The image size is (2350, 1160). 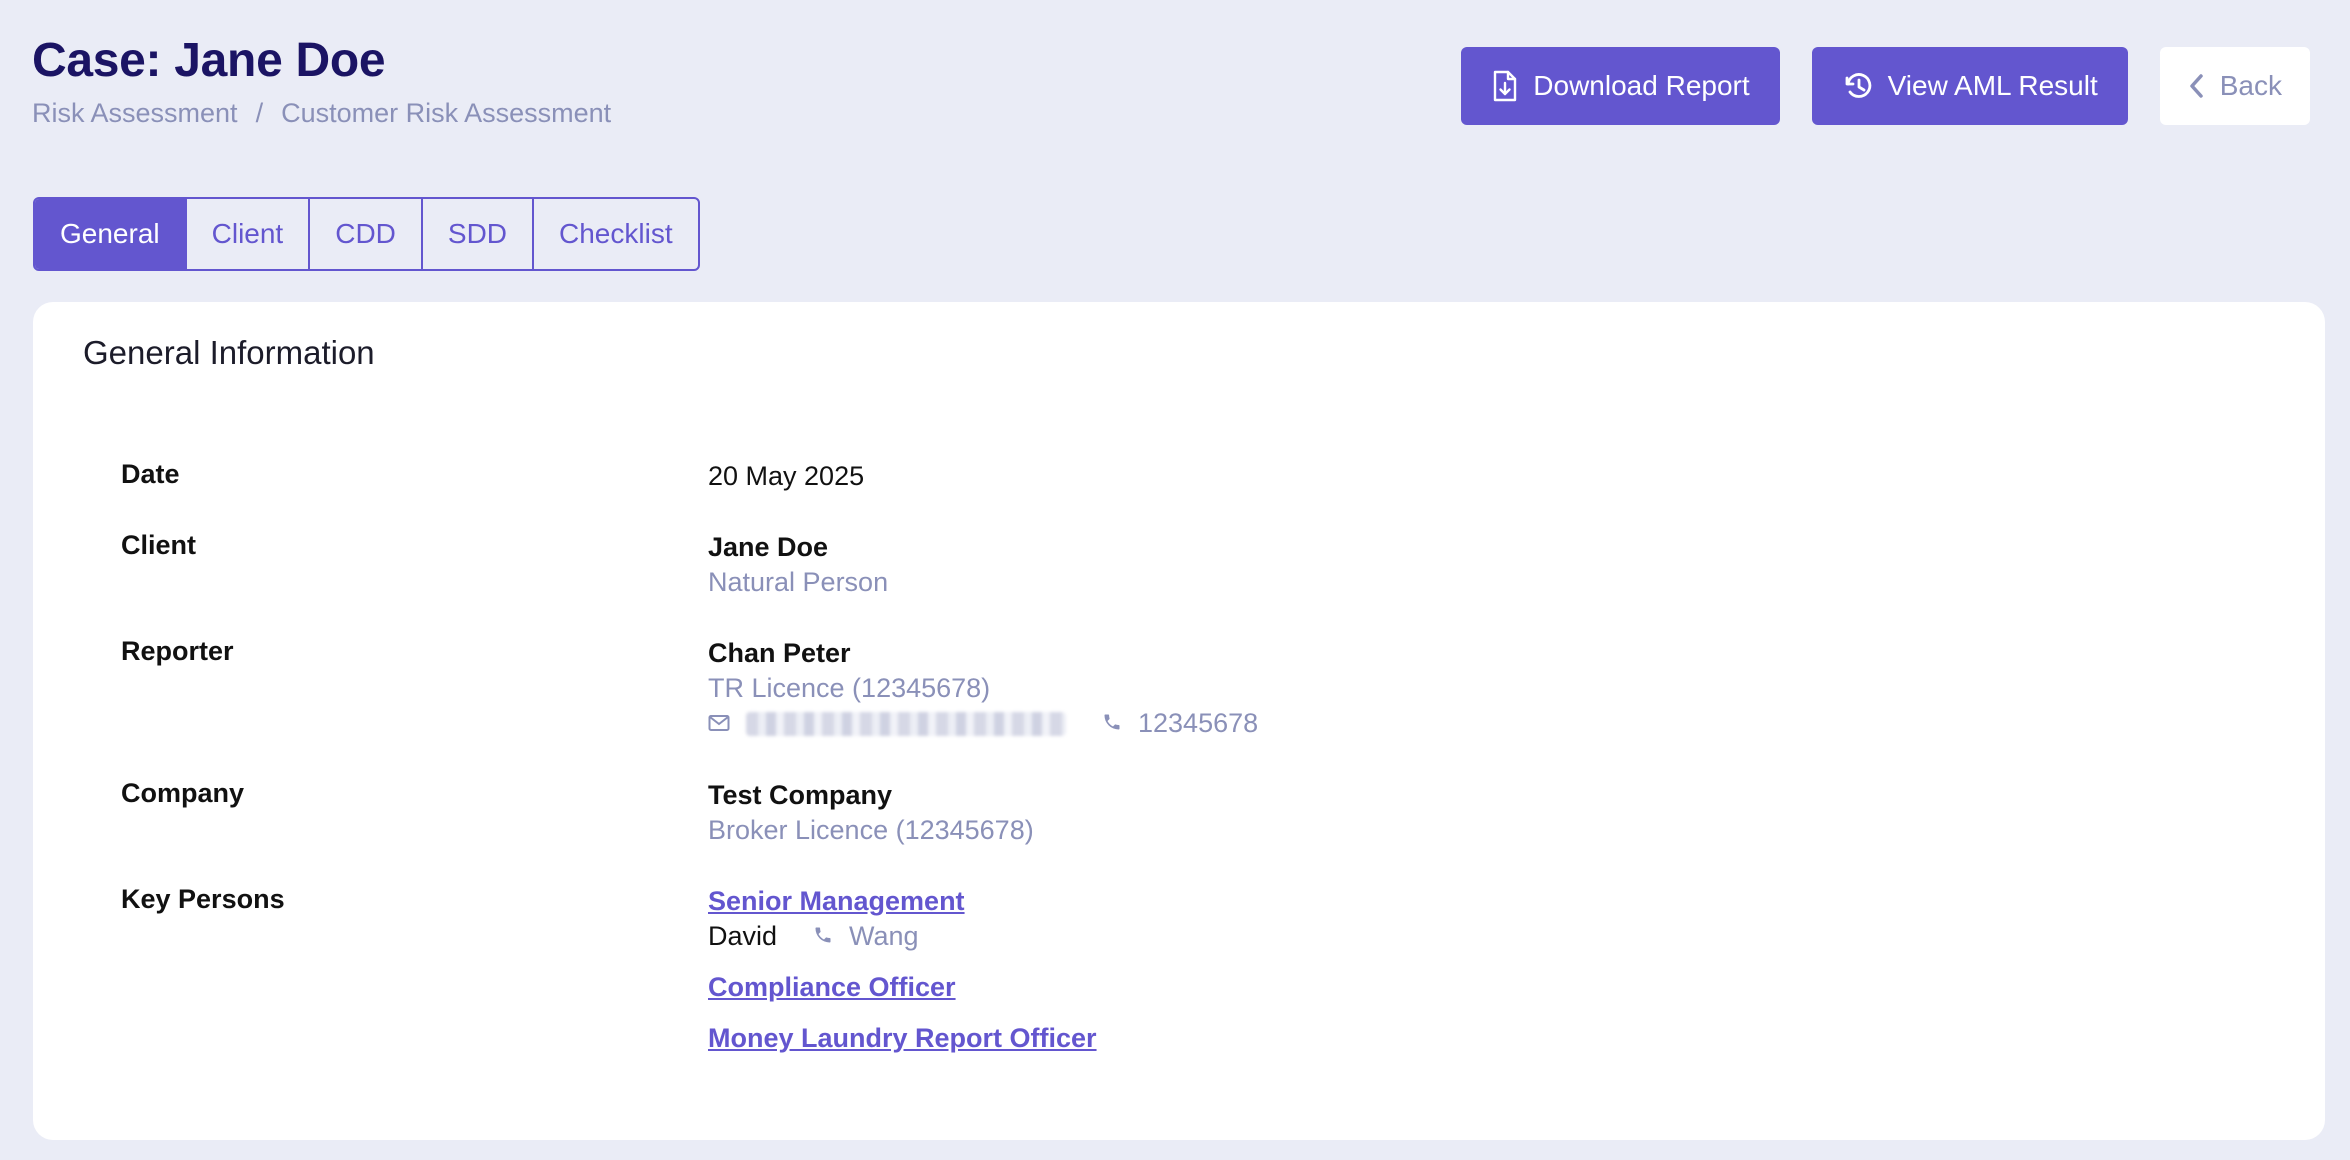 What do you see at coordinates (1641, 85) in the screenshot?
I see `download-report-label: Download Report` at bounding box center [1641, 85].